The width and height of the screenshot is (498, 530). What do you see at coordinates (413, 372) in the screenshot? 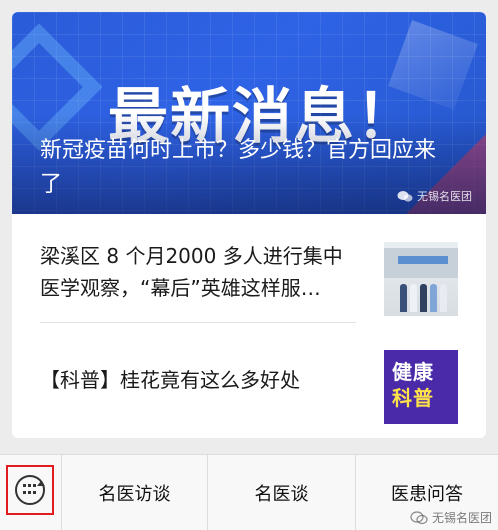
I see `thumb-line-1: 健康` at bounding box center [413, 372].